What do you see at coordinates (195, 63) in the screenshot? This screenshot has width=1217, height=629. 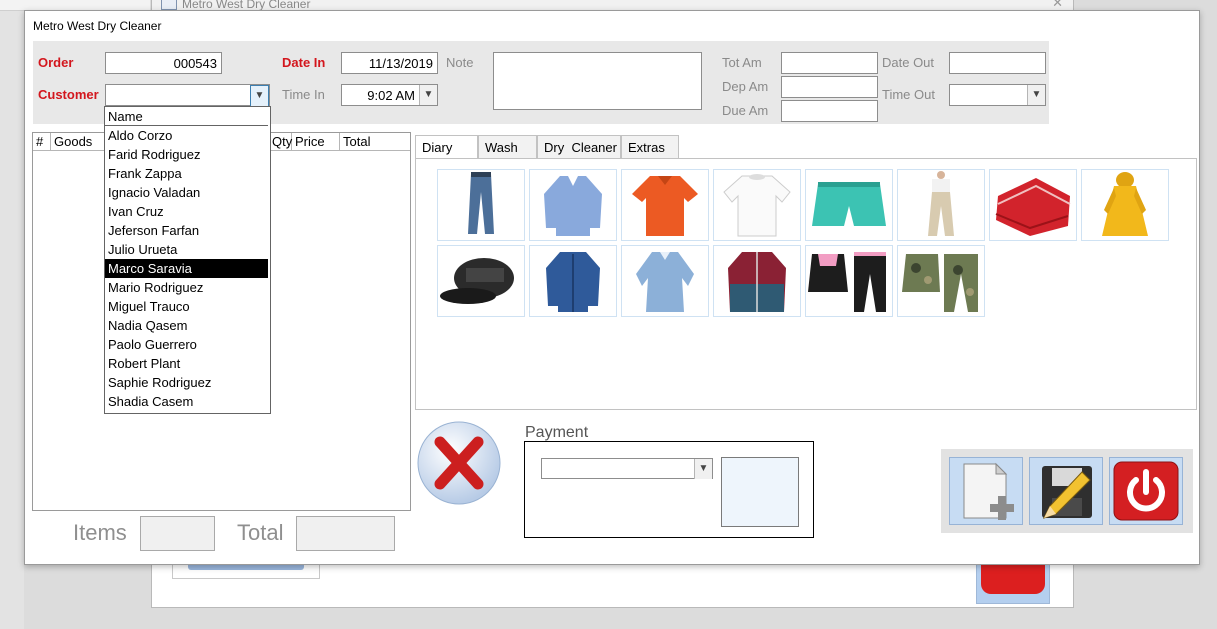 I see `order-number-value: 000543` at bounding box center [195, 63].